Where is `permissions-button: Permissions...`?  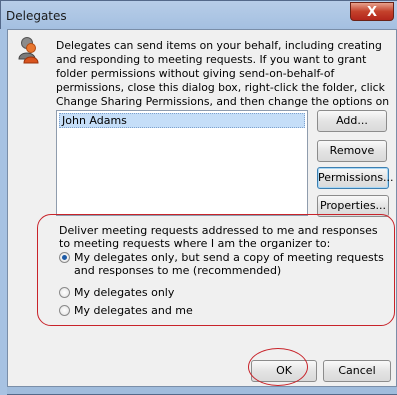 permissions-button: Permissions... is located at coordinates (355, 178).